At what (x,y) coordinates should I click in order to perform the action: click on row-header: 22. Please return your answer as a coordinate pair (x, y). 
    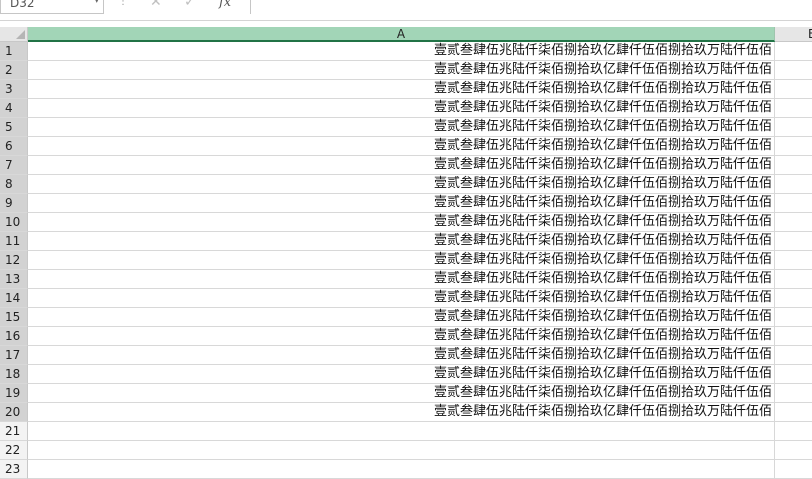
    Looking at the image, I should click on (14, 450).